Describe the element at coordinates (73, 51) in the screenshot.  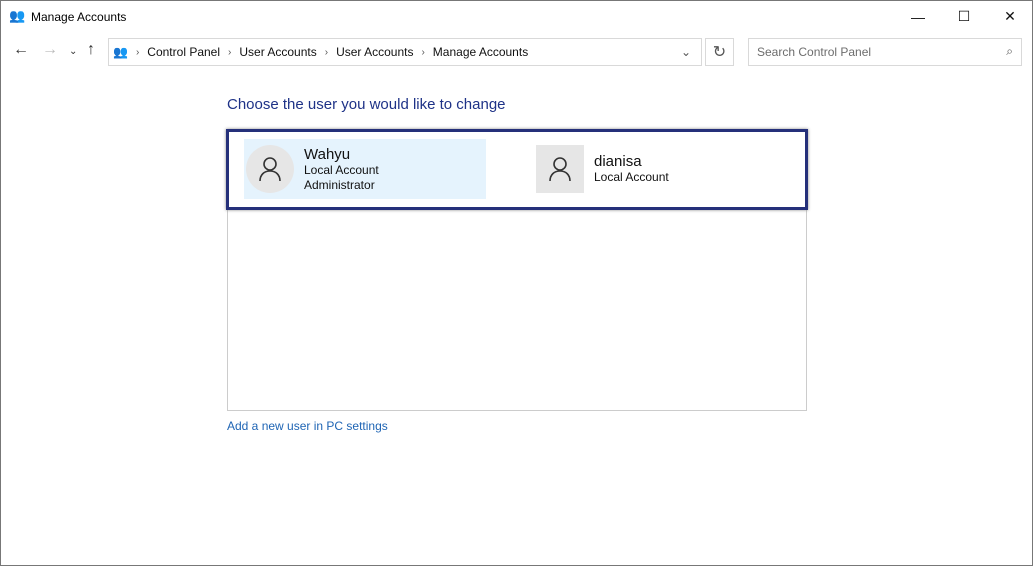
I see `recent-locations-button: ⌄` at that location.